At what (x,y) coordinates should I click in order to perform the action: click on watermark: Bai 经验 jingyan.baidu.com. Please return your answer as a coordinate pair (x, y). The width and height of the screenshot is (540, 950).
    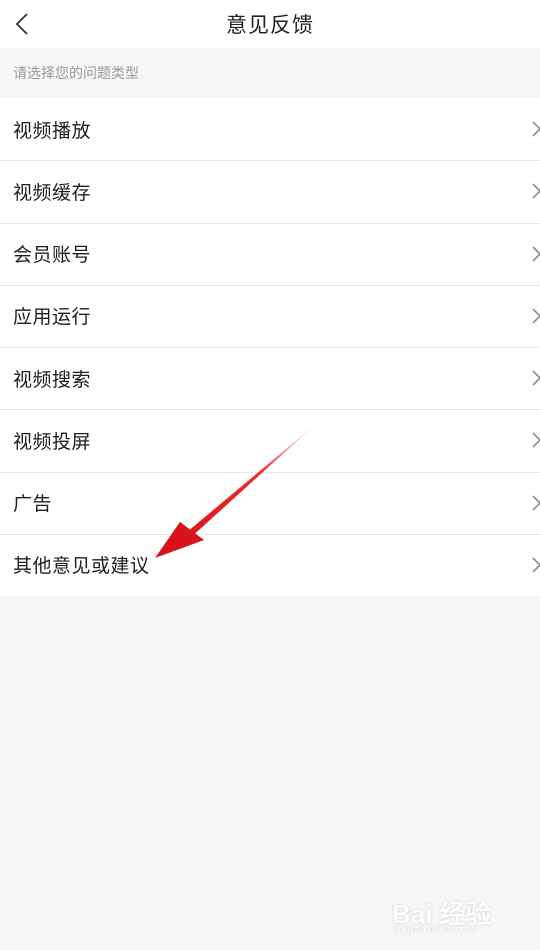
    Looking at the image, I should click on (452, 914).